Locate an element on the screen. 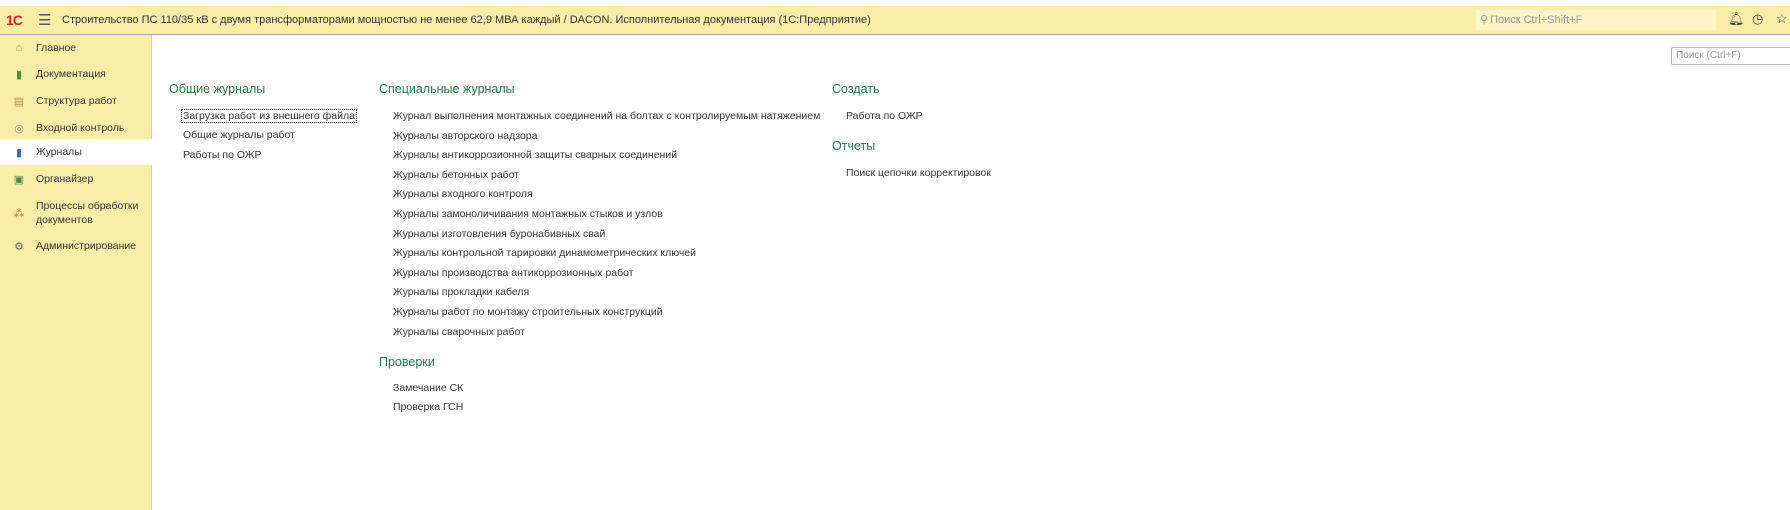 The width and height of the screenshot is (1790, 510). search-icon: ⚲ is located at coordinates (1484, 20).